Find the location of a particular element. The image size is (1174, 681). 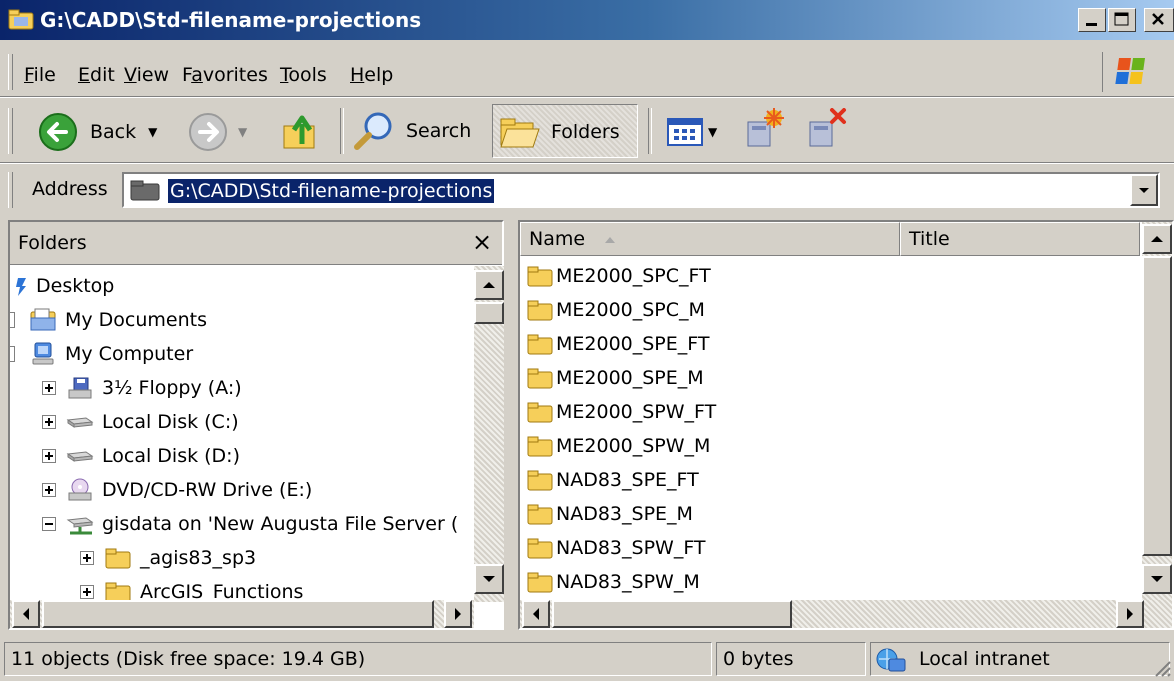

menu-help-label: Help is located at coordinates (372, 75).